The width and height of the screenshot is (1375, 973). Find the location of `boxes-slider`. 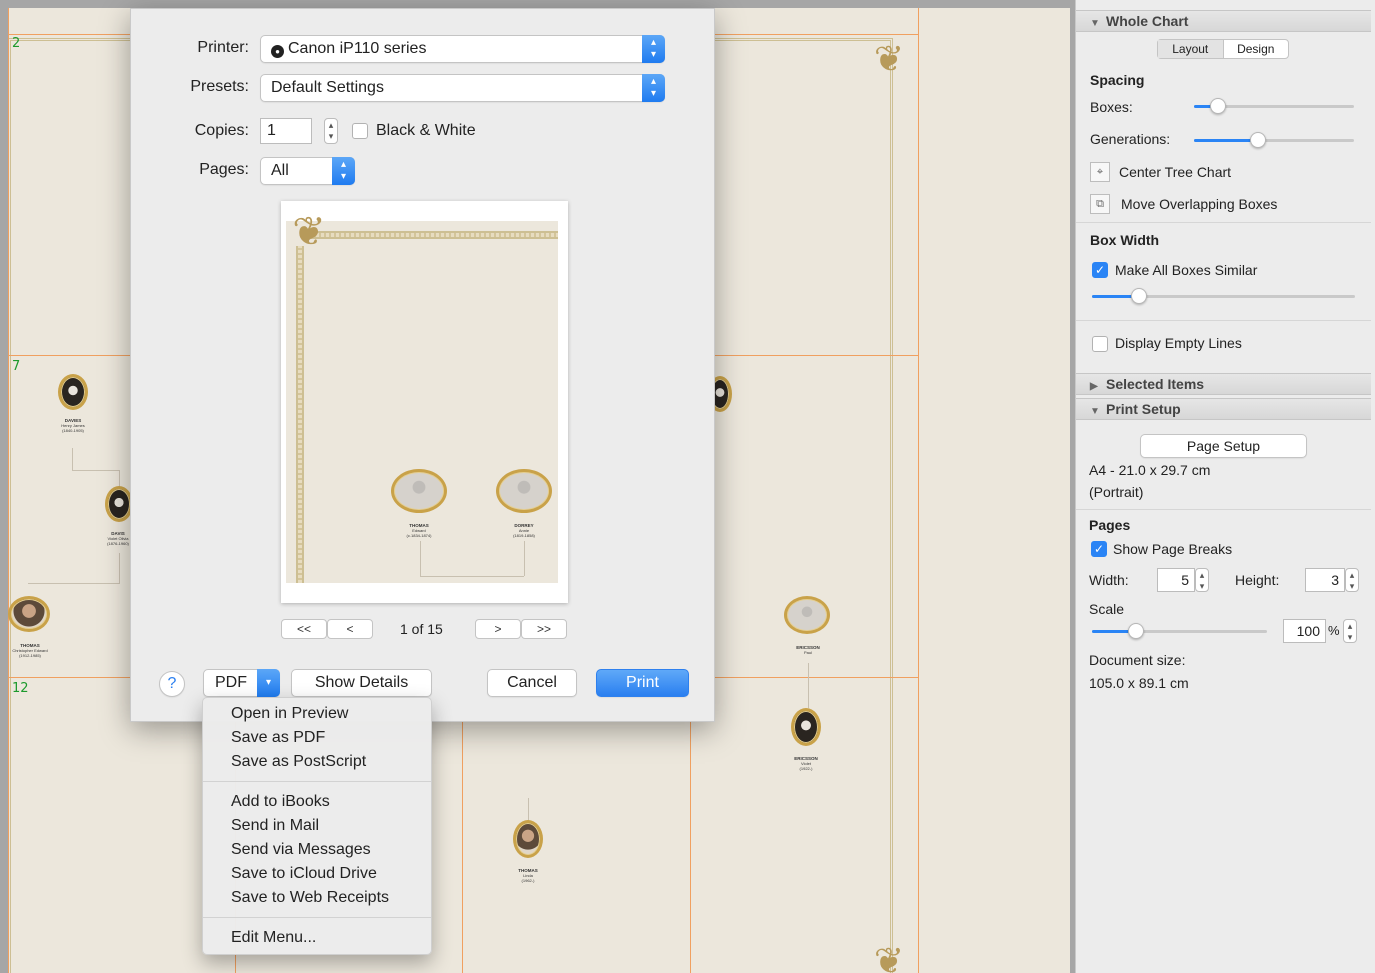

boxes-slider is located at coordinates (1274, 106).